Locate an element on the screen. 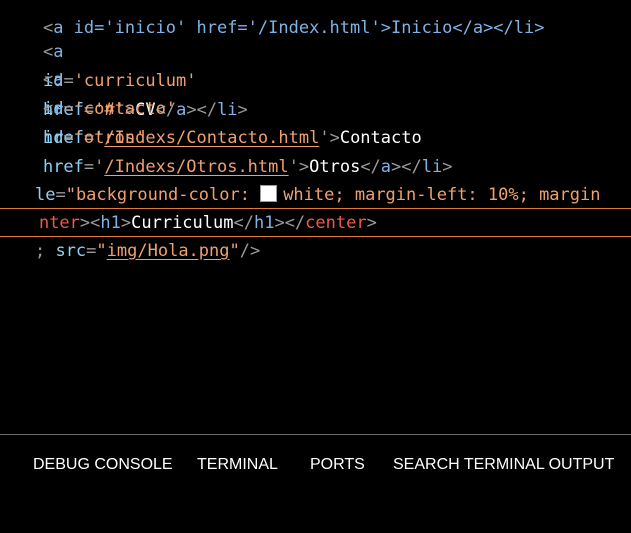  code-line: nter><h1>Curriculum</h1></center> is located at coordinates (188, 206).